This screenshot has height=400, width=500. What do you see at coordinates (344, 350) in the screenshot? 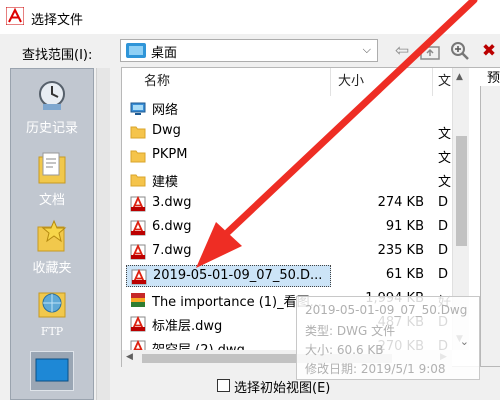
I see `tooltip-size: 大小: 60.6 KB` at bounding box center [344, 350].